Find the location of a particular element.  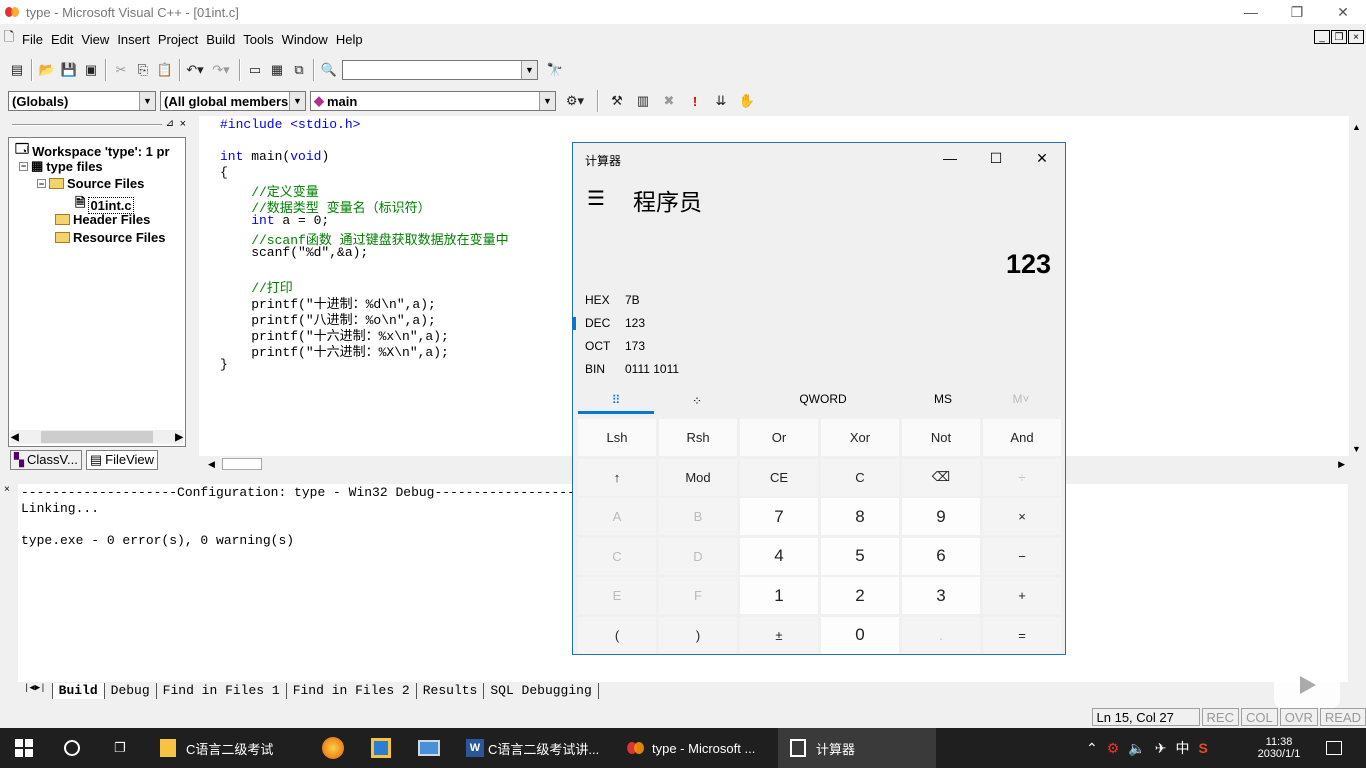

stop-build-icon: ✖ is located at coordinates (669, 101).